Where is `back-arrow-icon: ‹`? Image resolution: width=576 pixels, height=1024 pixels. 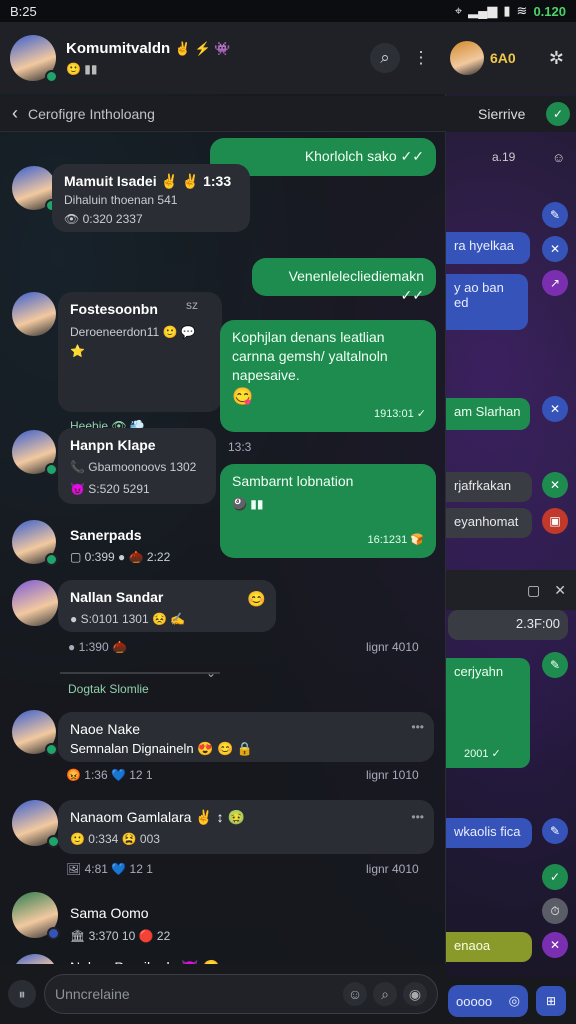
back-arrow-icon: ‹ is located at coordinates (15, 113).